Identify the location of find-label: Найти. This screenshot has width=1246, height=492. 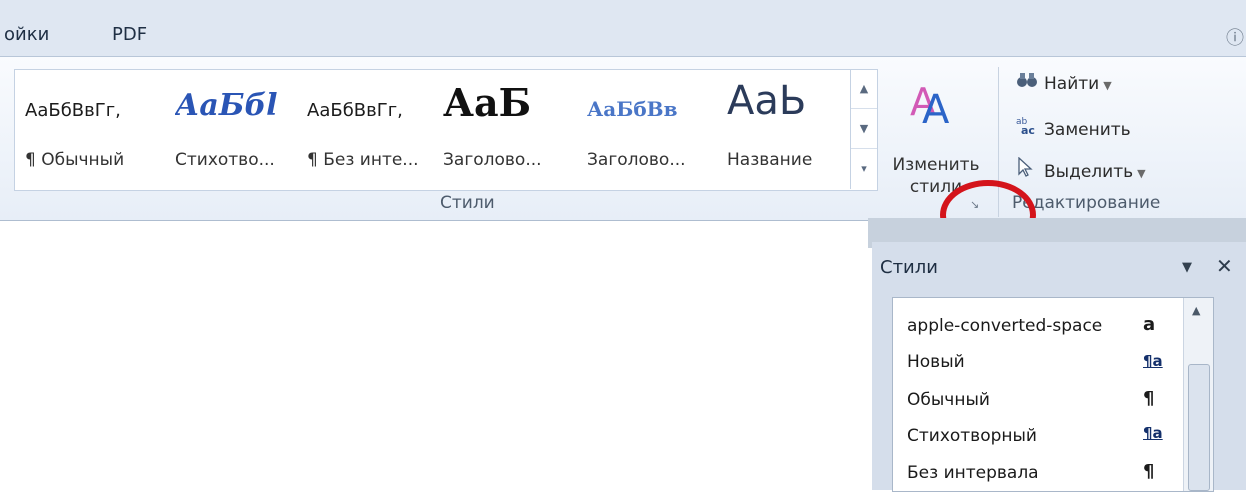
(1072, 84).